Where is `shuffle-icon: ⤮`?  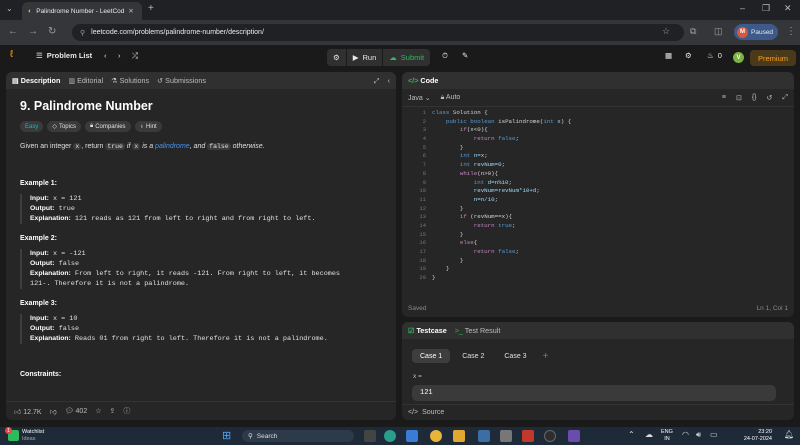 shuffle-icon: ⤮ is located at coordinates (135, 56).